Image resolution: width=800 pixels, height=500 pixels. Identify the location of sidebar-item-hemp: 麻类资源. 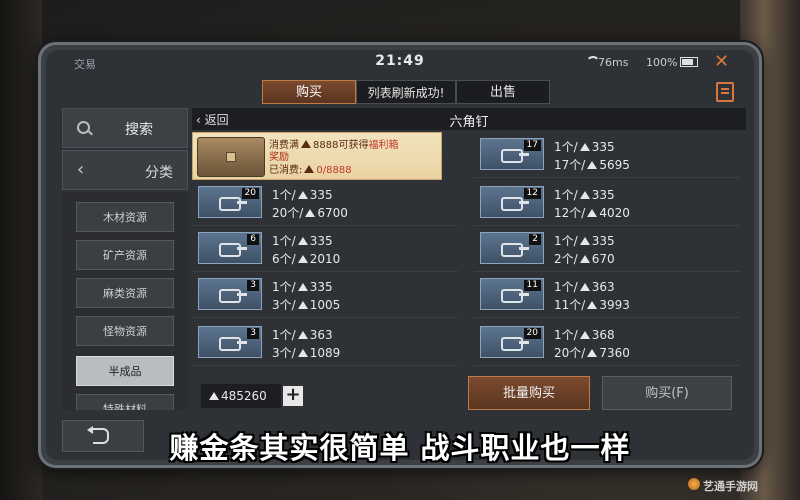
(125, 293).